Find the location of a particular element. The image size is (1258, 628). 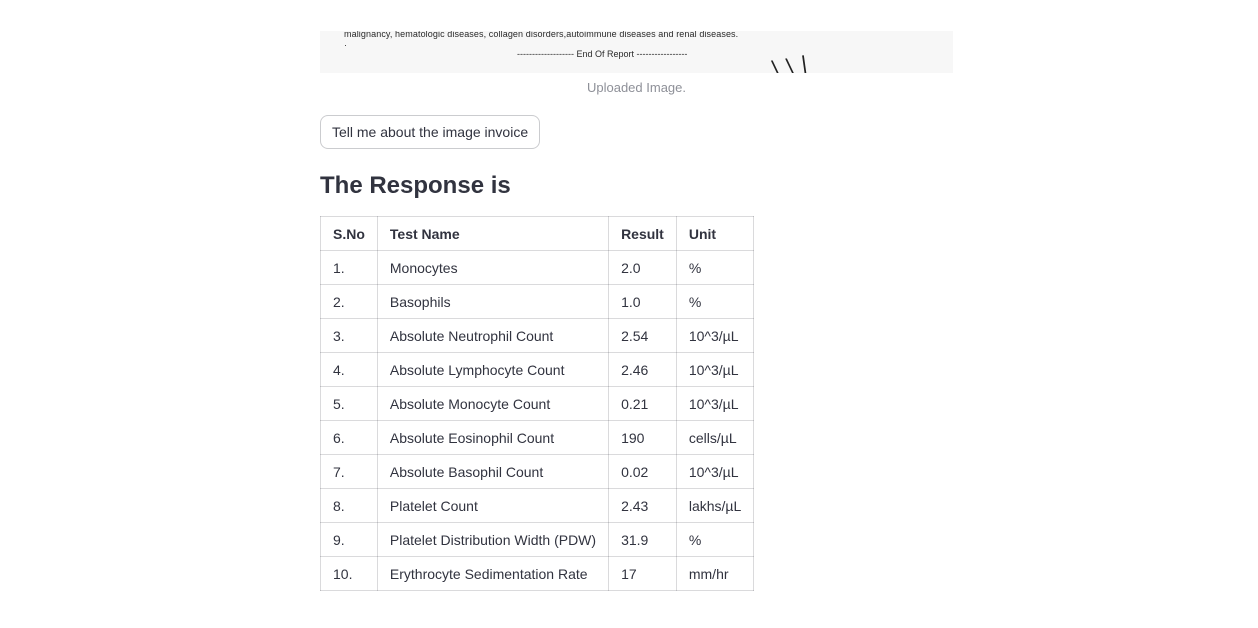

cell-result: 0.02 is located at coordinates (642, 471).